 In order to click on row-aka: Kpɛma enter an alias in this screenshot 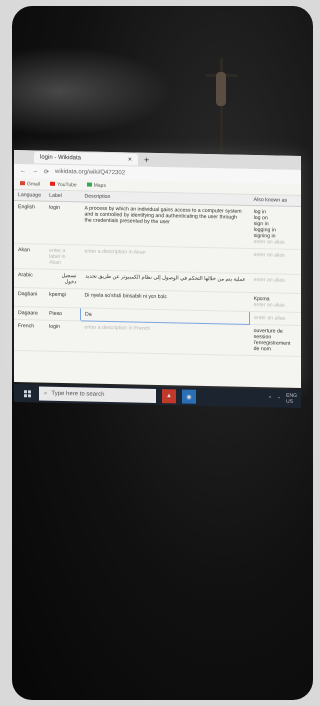, I will do `click(275, 302)`.